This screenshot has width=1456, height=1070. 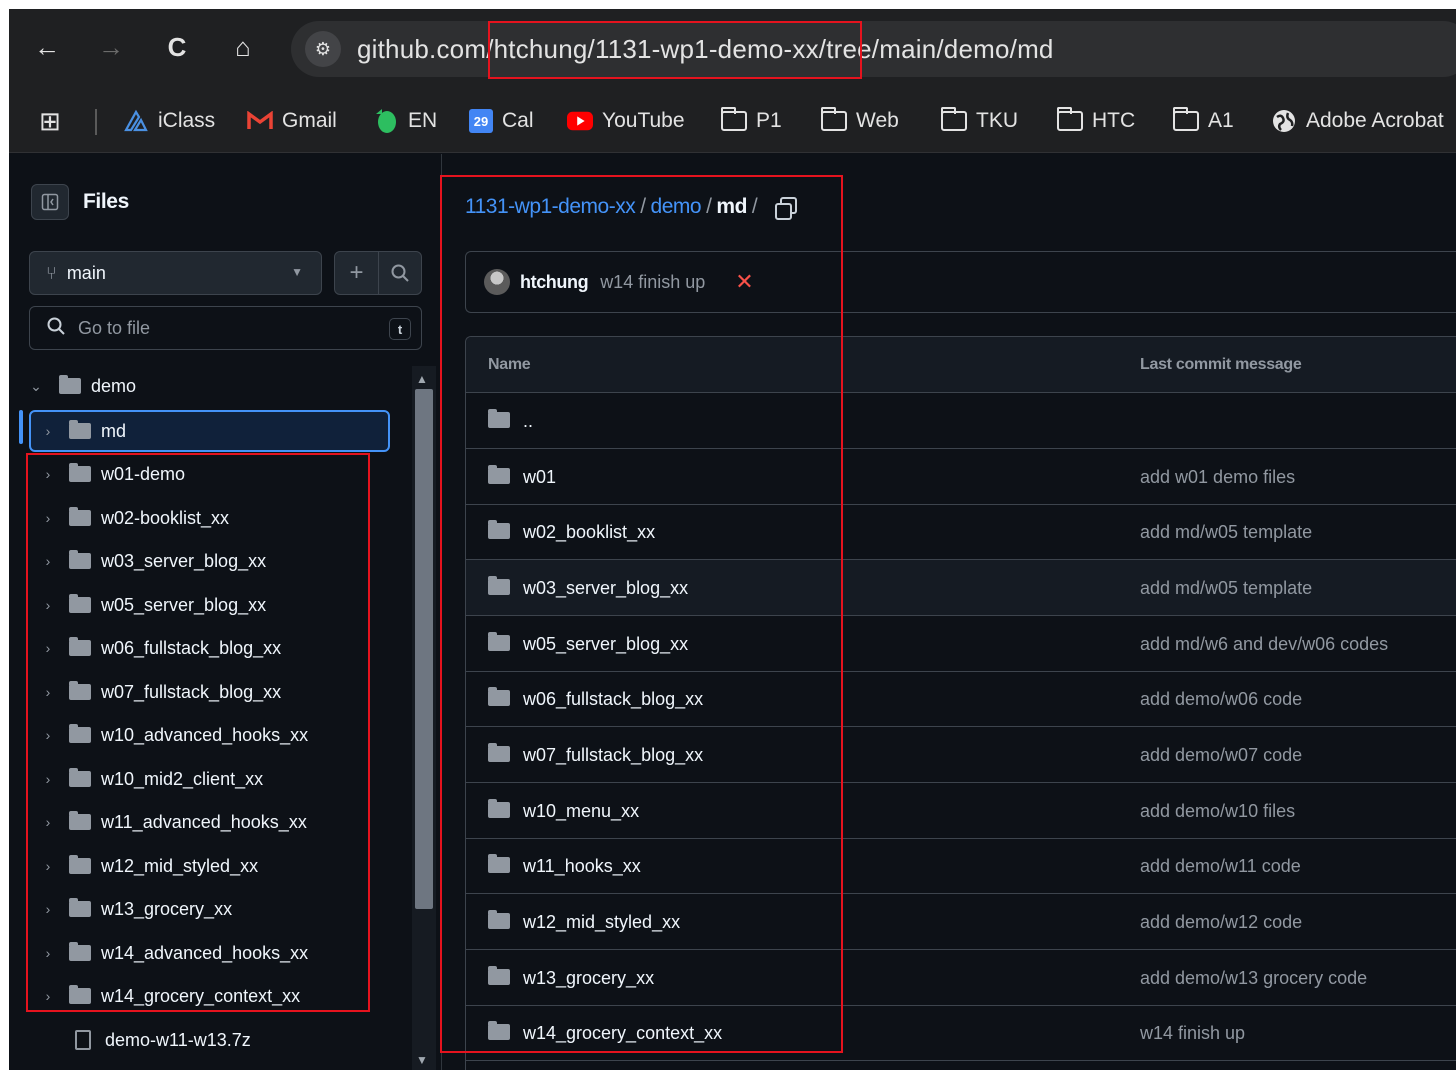 I want to click on tree-item-folder: › w11_advanced_hooks_xx, so click(x=209, y=822).